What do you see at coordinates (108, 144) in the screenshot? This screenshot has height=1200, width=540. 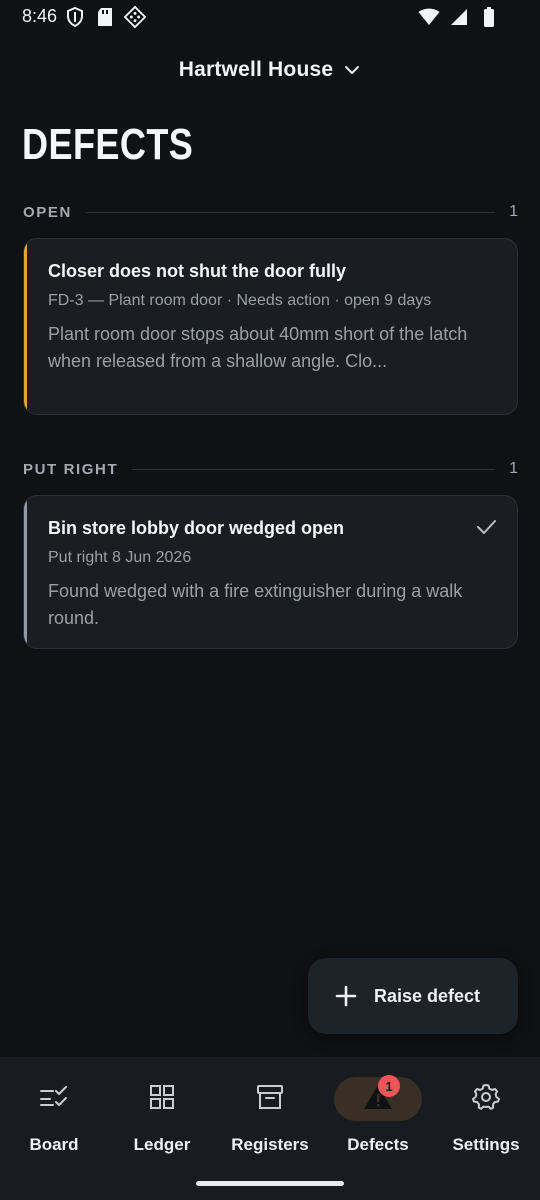 I see `page-title: DEFECTS` at bounding box center [108, 144].